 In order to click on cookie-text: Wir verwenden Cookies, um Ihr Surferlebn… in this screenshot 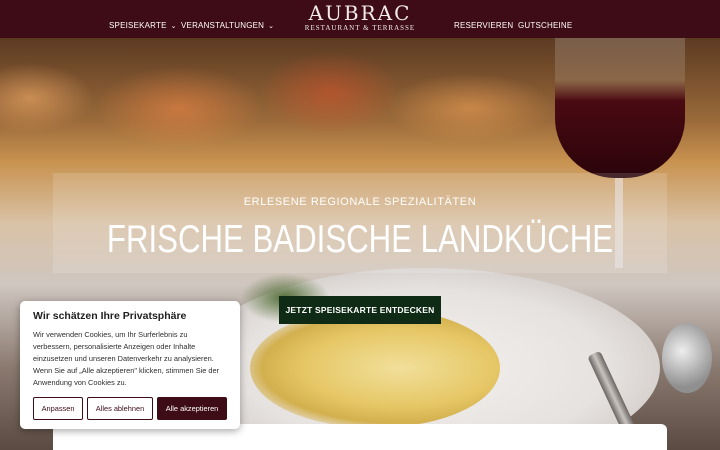, I will do `click(126, 358)`.